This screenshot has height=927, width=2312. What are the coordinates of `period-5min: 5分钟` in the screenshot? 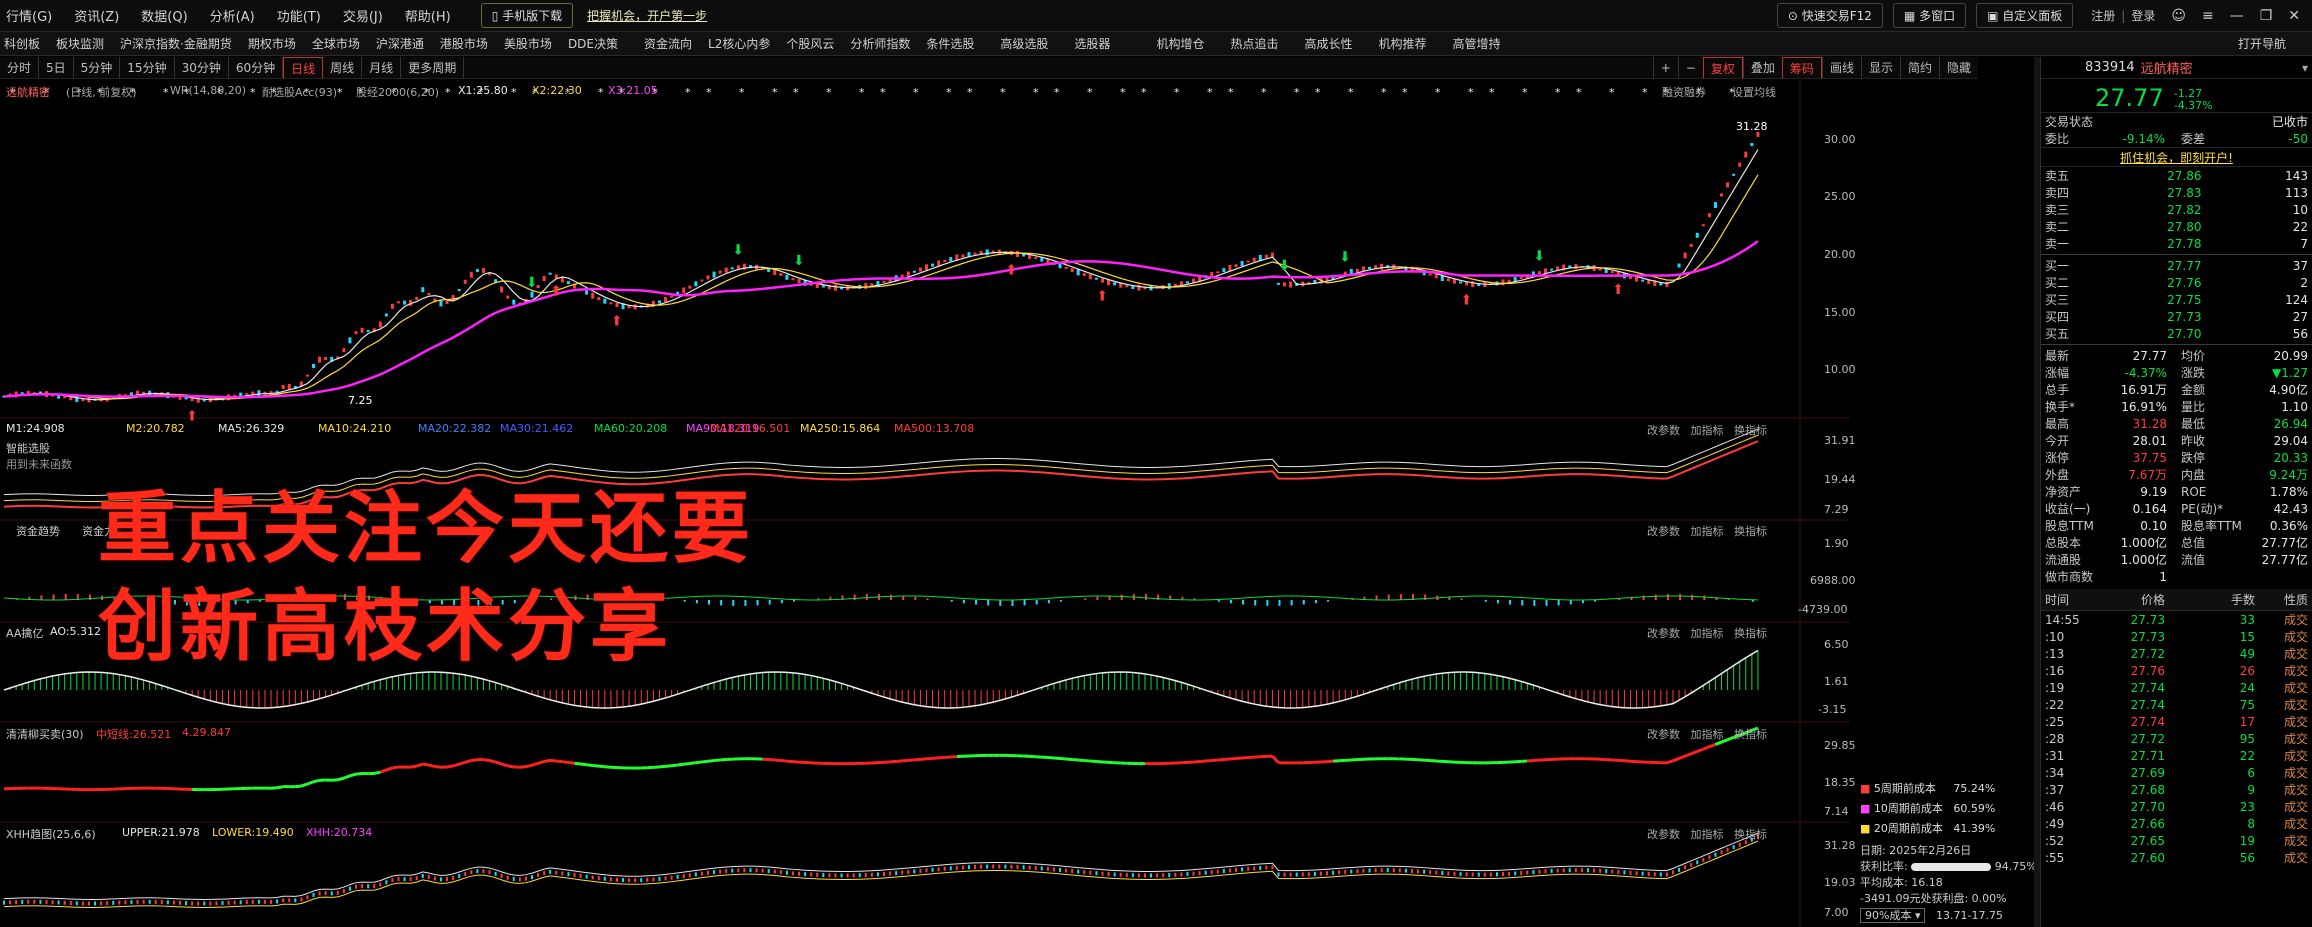 It's located at (97, 67).